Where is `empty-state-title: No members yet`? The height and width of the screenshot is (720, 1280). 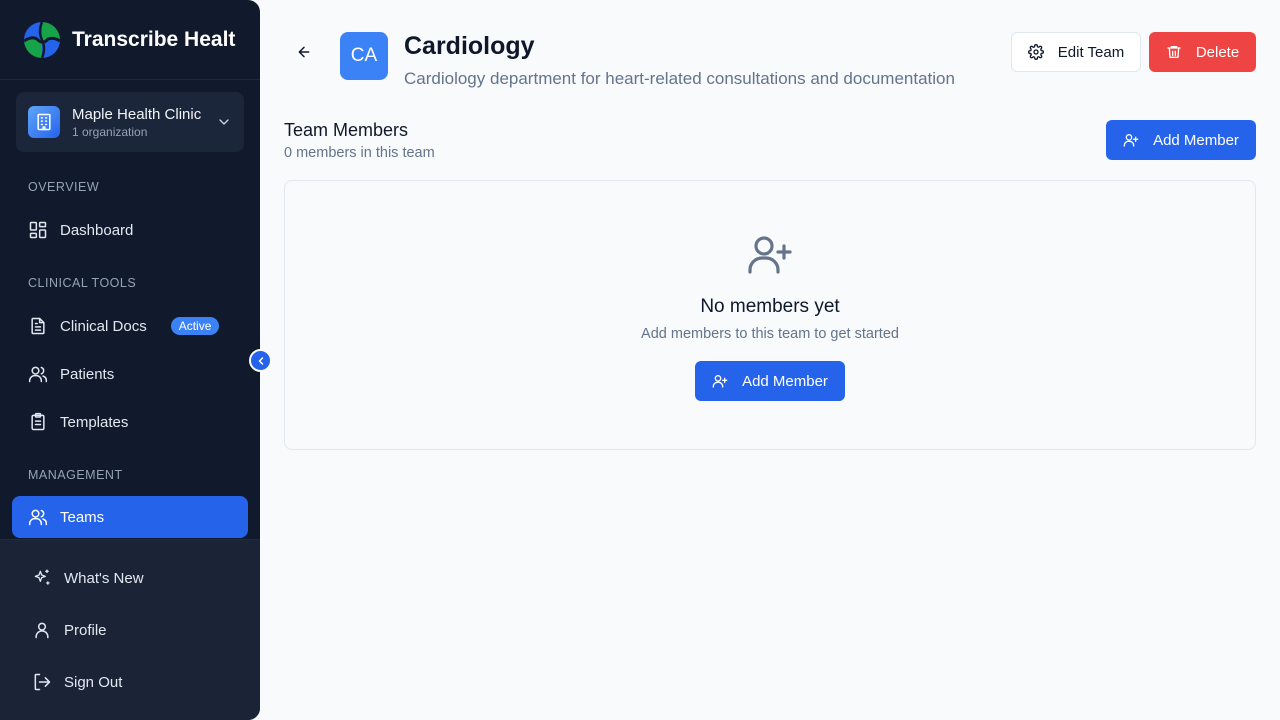 empty-state-title: No members yet is located at coordinates (770, 306).